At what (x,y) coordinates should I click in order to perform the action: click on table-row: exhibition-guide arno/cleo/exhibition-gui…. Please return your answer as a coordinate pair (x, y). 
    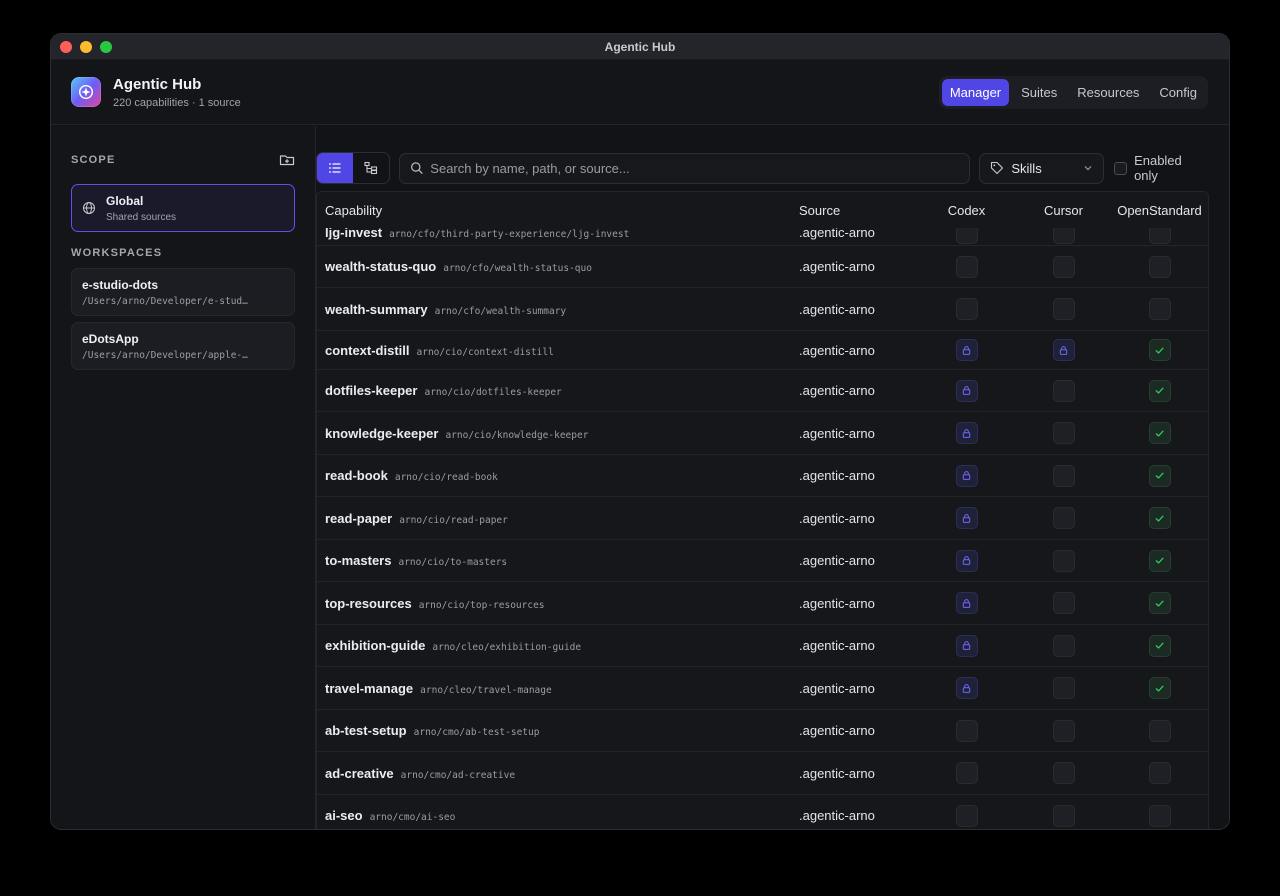
    Looking at the image, I should click on (762, 646).